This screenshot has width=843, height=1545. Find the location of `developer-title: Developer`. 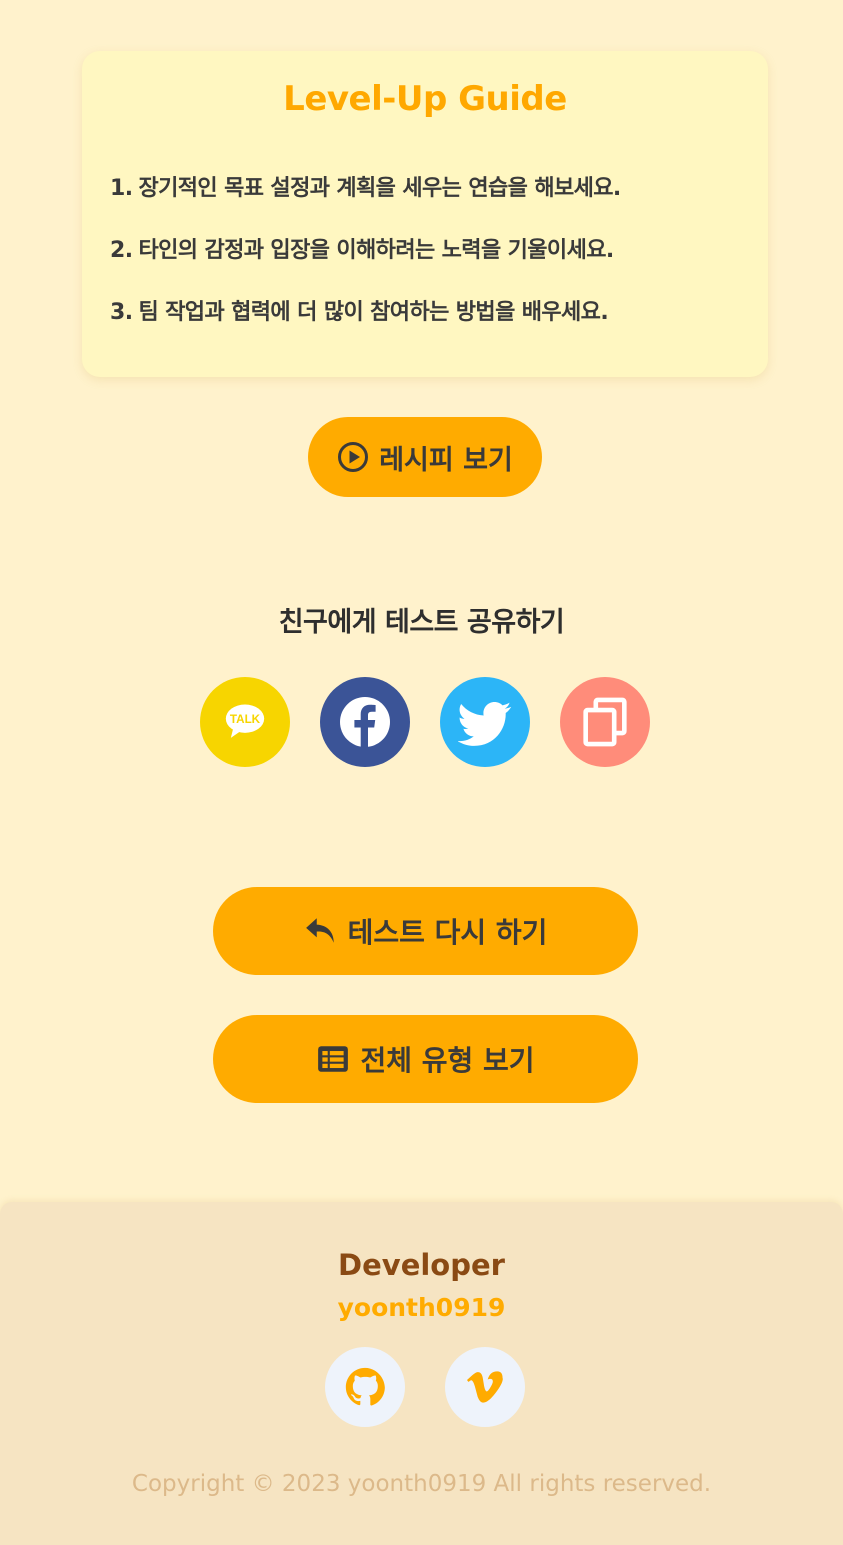

developer-title: Developer is located at coordinates (421, 1265).